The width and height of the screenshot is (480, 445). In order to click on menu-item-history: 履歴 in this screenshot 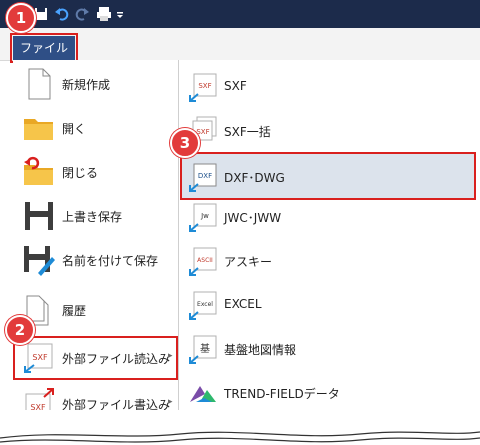, I will do `click(98, 310)`.